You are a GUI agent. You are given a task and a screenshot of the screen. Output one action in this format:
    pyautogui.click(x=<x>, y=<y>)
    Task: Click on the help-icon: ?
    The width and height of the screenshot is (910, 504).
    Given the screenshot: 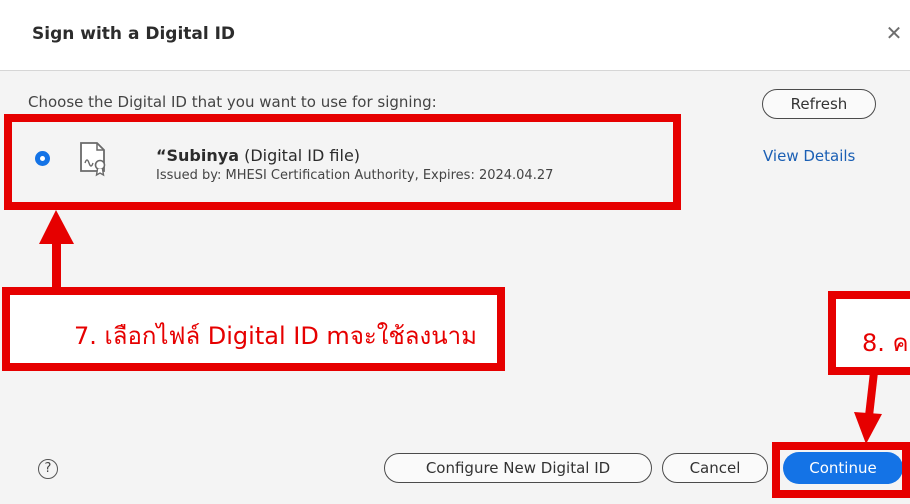 What is the action you would take?
    pyautogui.click(x=48, y=469)
    